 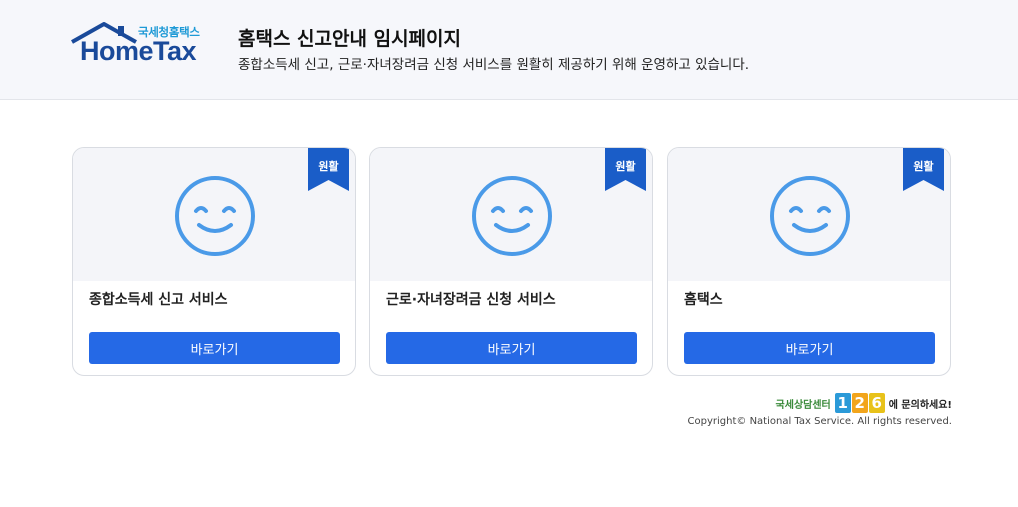 What do you see at coordinates (214, 348) in the screenshot?
I see `go-button-income-tax: 바로가기` at bounding box center [214, 348].